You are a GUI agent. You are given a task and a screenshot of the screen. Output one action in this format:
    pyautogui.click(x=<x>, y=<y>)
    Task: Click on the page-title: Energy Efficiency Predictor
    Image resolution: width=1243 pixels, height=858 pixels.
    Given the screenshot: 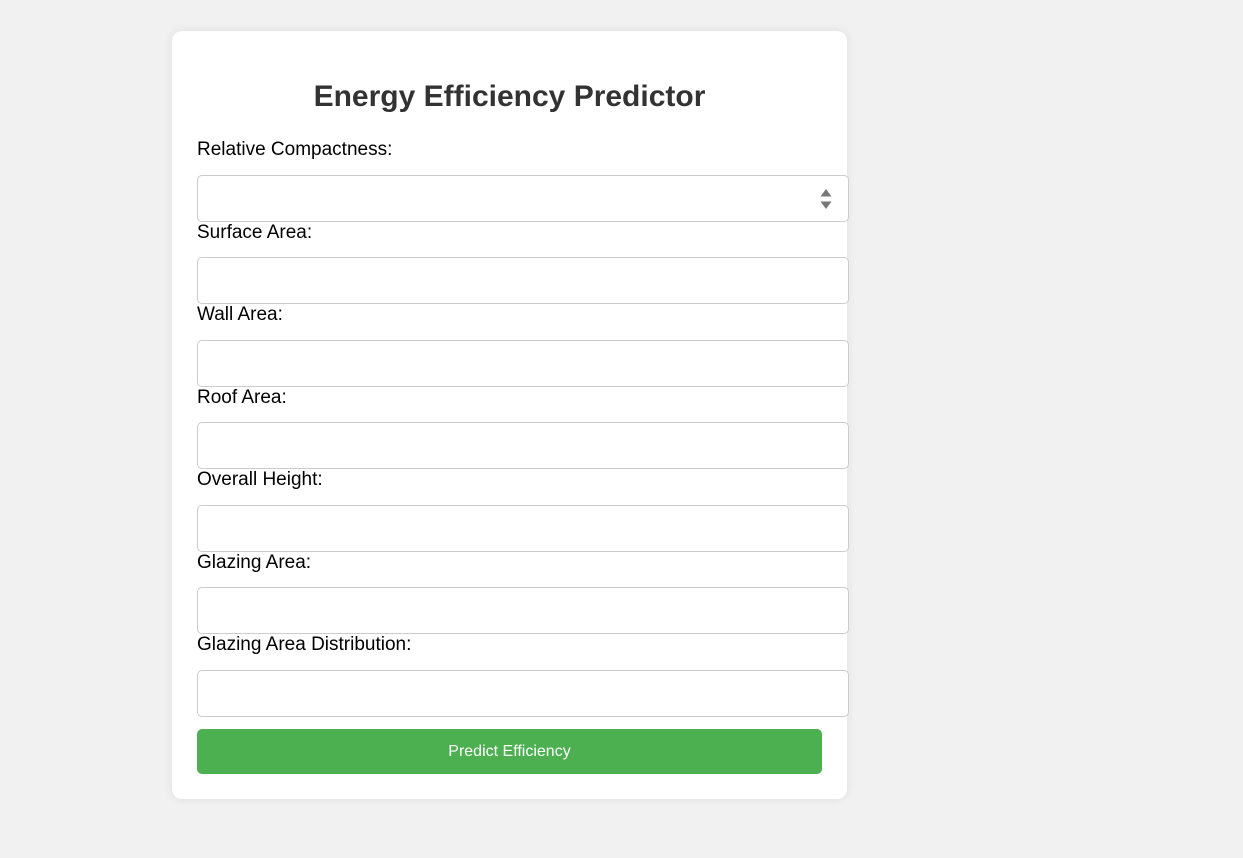 What is the action you would take?
    pyautogui.click(x=509, y=96)
    